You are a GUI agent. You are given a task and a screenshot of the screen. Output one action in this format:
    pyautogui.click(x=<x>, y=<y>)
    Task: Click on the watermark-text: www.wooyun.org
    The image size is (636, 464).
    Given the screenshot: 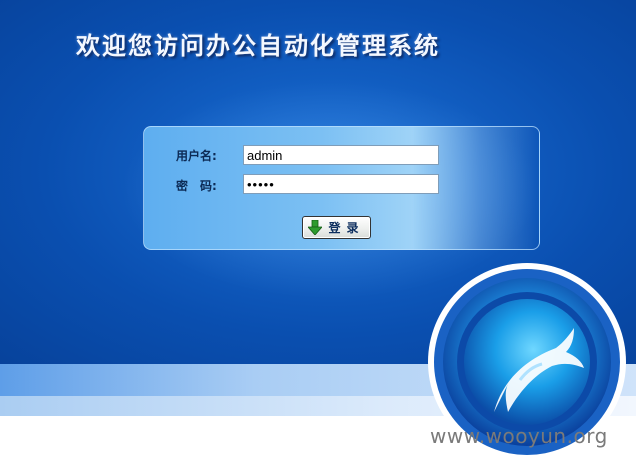 What is the action you would take?
    pyautogui.click(x=519, y=436)
    